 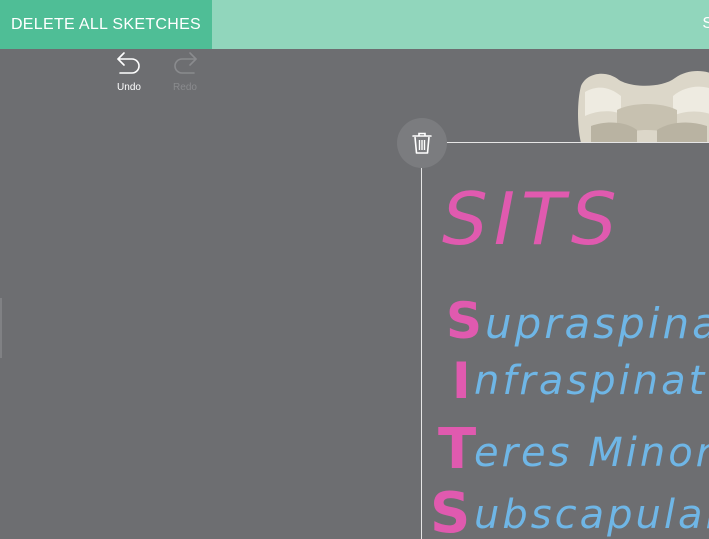 What do you see at coordinates (464, 321) in the screenshot?
I see `sketch-line-1-initial: S` at bounding box center [464, 321].